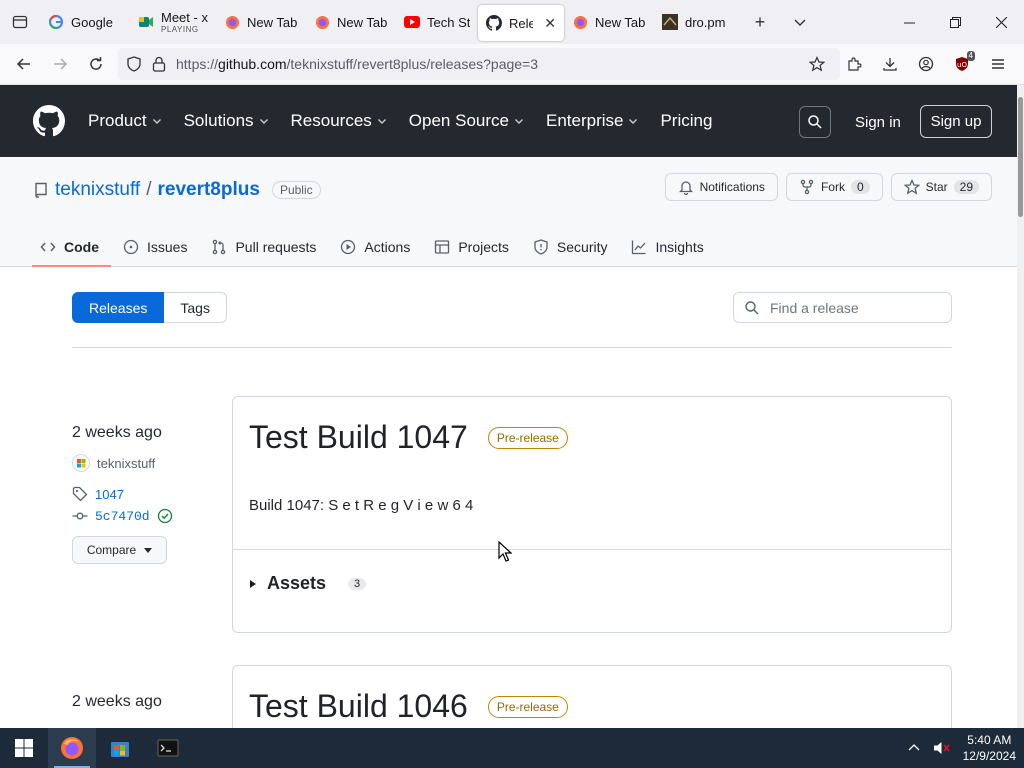 The image size is (1024, 768). I want to click on browser-tab-new-tab-3: New Tab, so click(609, 22).